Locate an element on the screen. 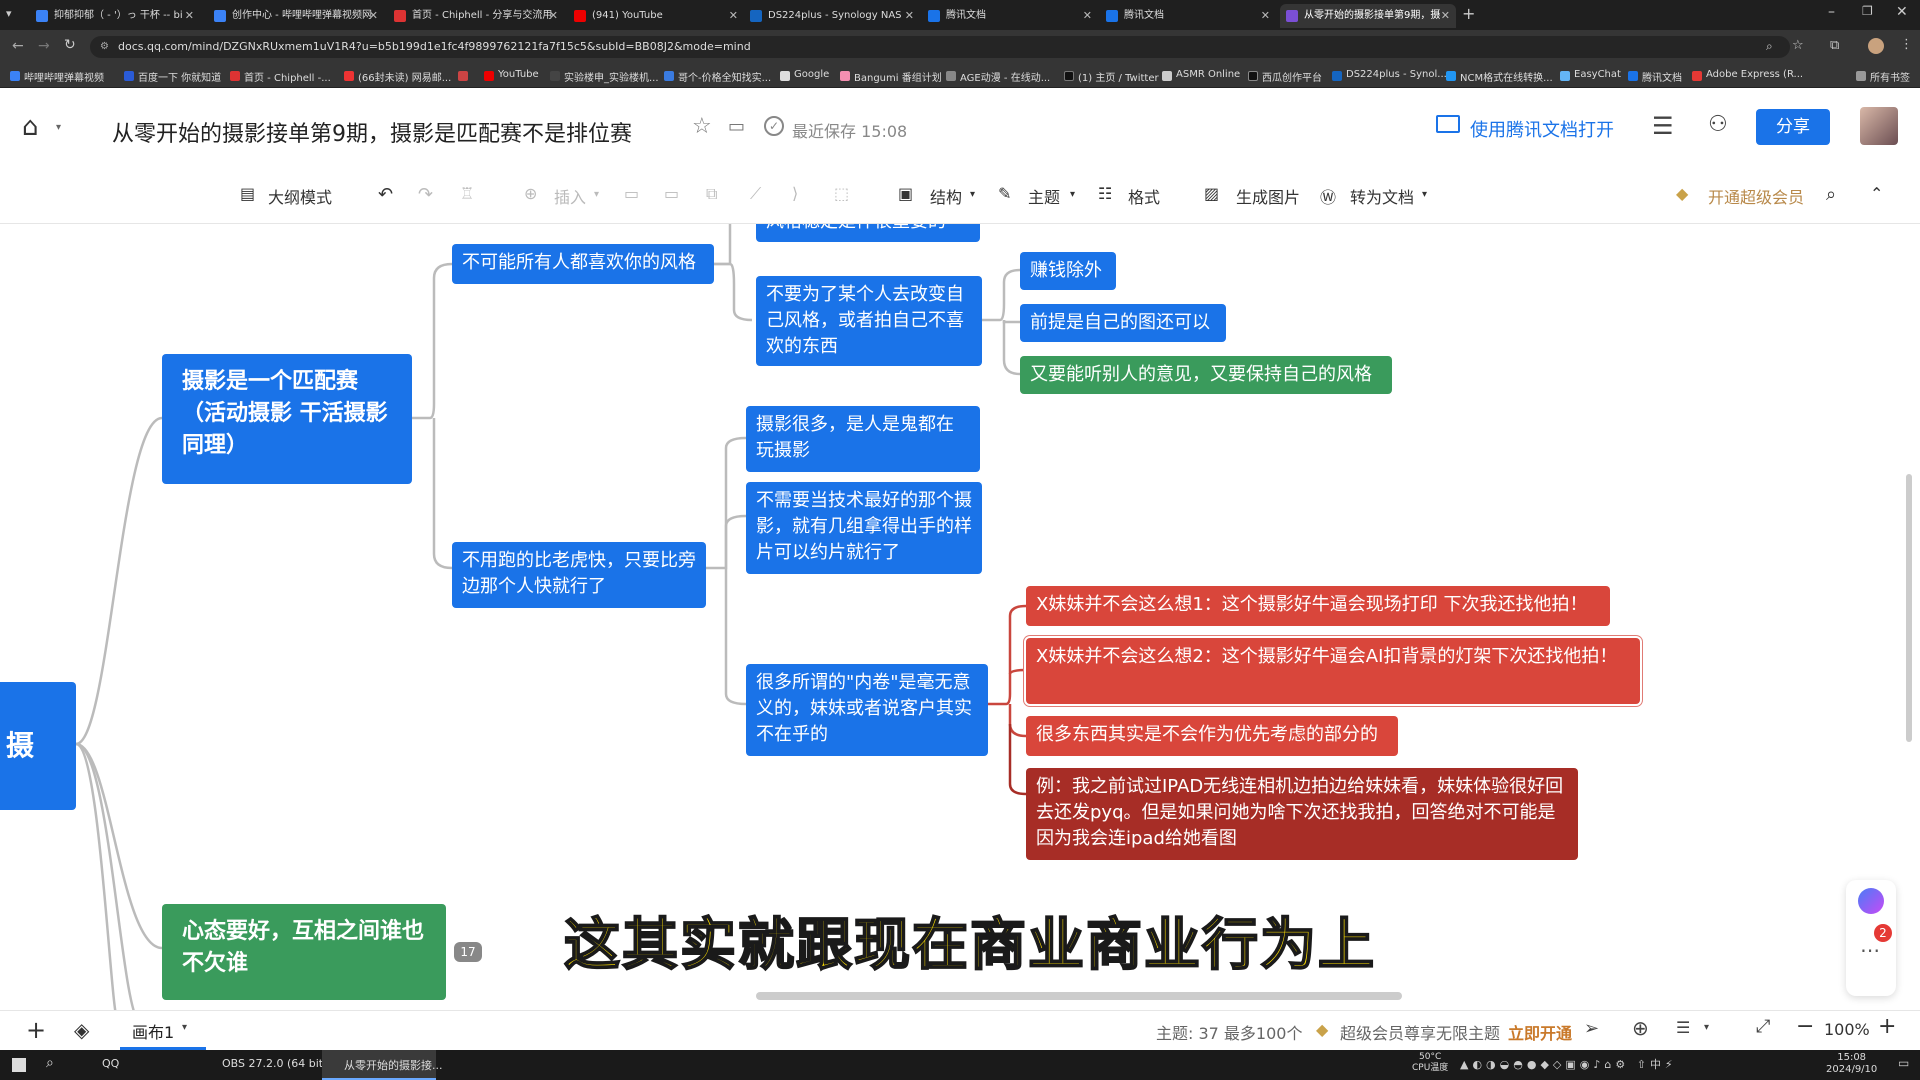  add-child-icon: ▭ is located at coordinates (671, 193).